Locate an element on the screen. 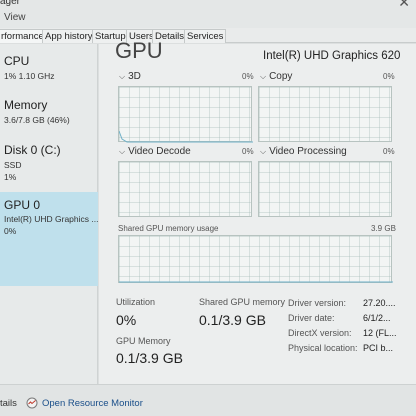 The width and height of the screenshot is (416, 416). sidebar-item-detail: SSD is located at coordinates (13, 165).